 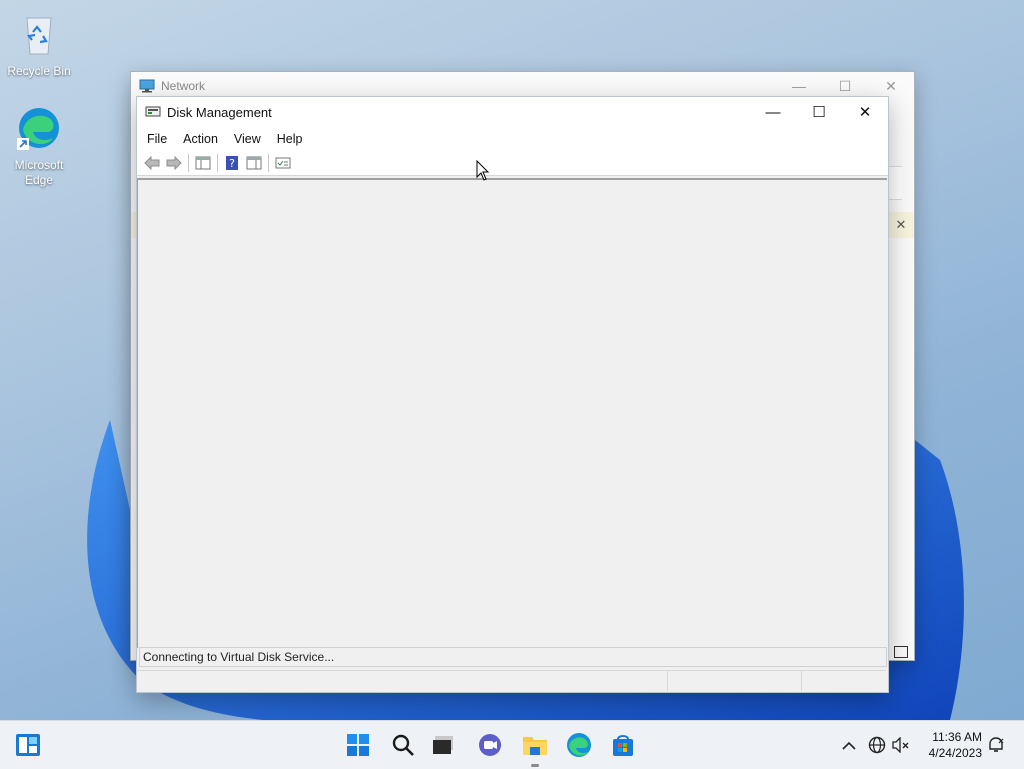 What do you see at coordinates (957, 737) in the screenshot?
I see `clock-time: 11:36 AM` at bounding box center [957, 737].